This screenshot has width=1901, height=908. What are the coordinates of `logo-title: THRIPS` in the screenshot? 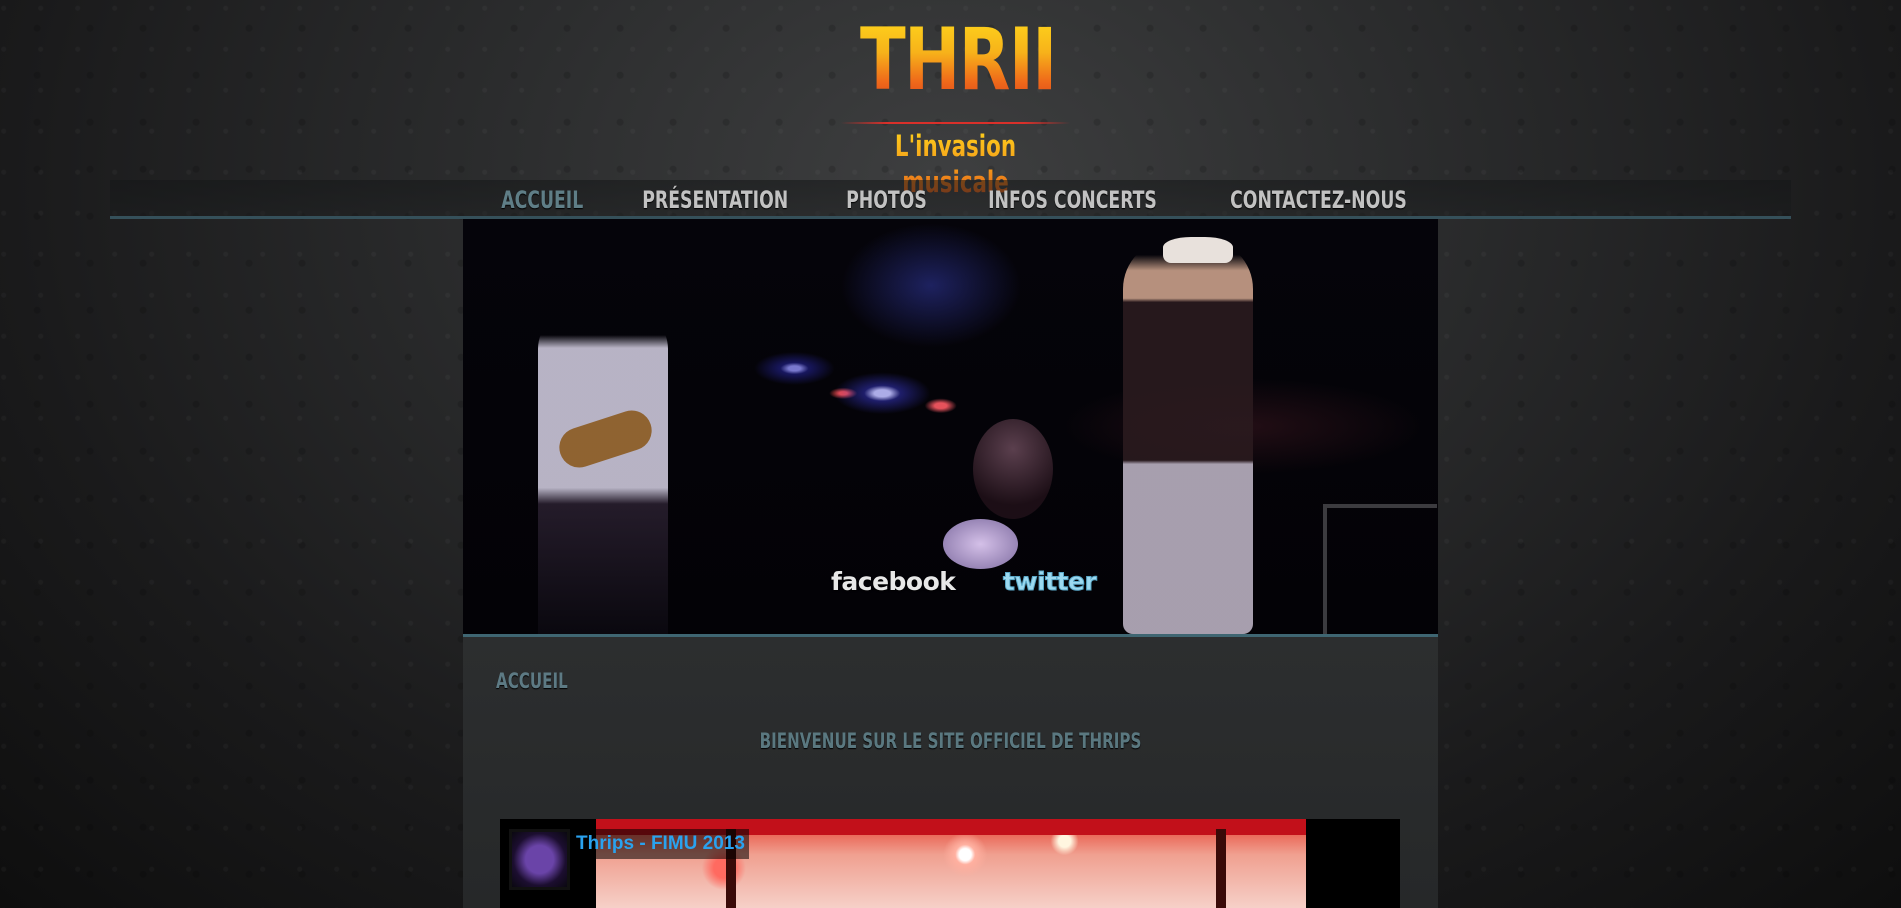 It's located at (993, 60).